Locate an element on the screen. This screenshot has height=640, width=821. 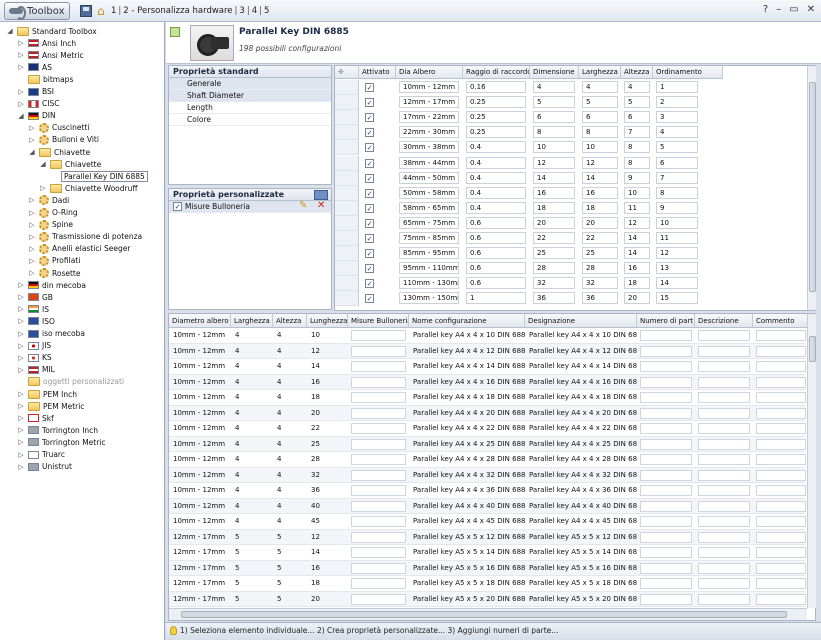
config-cell: 3 is located at coordinates (677, 117).